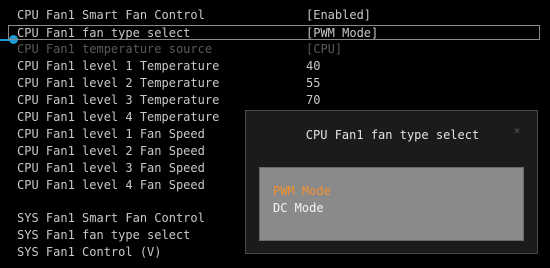  Describe the element at coordinates (111, 185) in the screenshot. I see `setting-label: CPU Fan1 level 4 Fan Speed` at that location.